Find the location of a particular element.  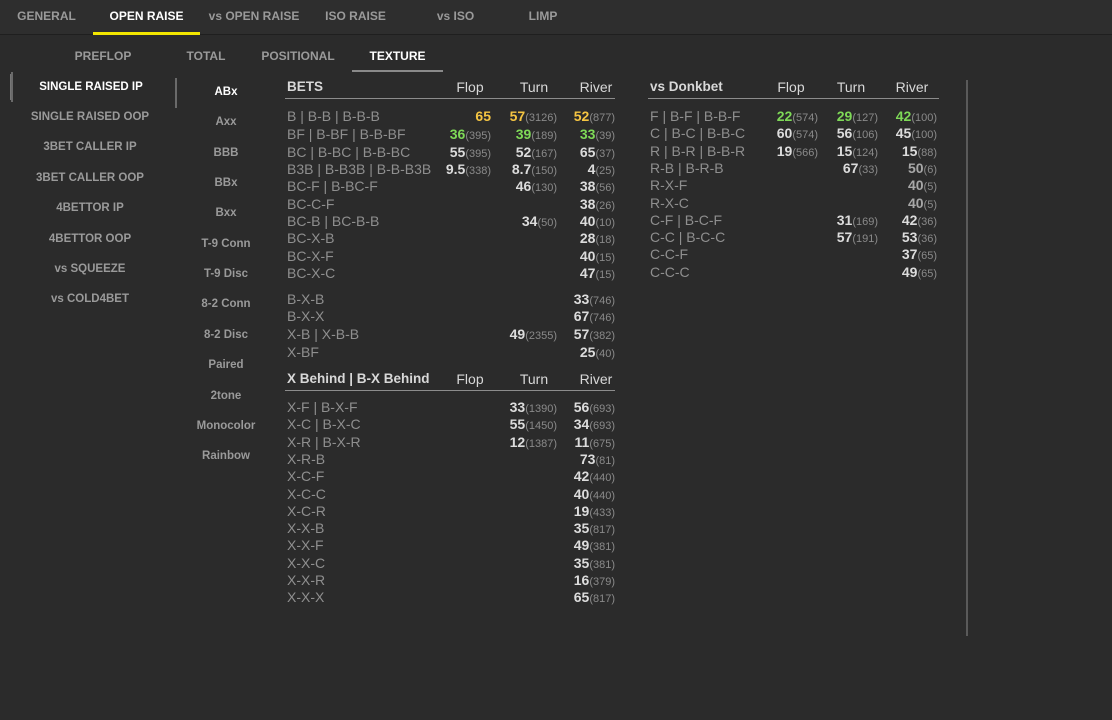

donk-row-label: R | B-R | B-B-R is located at coordinates (698, 151).